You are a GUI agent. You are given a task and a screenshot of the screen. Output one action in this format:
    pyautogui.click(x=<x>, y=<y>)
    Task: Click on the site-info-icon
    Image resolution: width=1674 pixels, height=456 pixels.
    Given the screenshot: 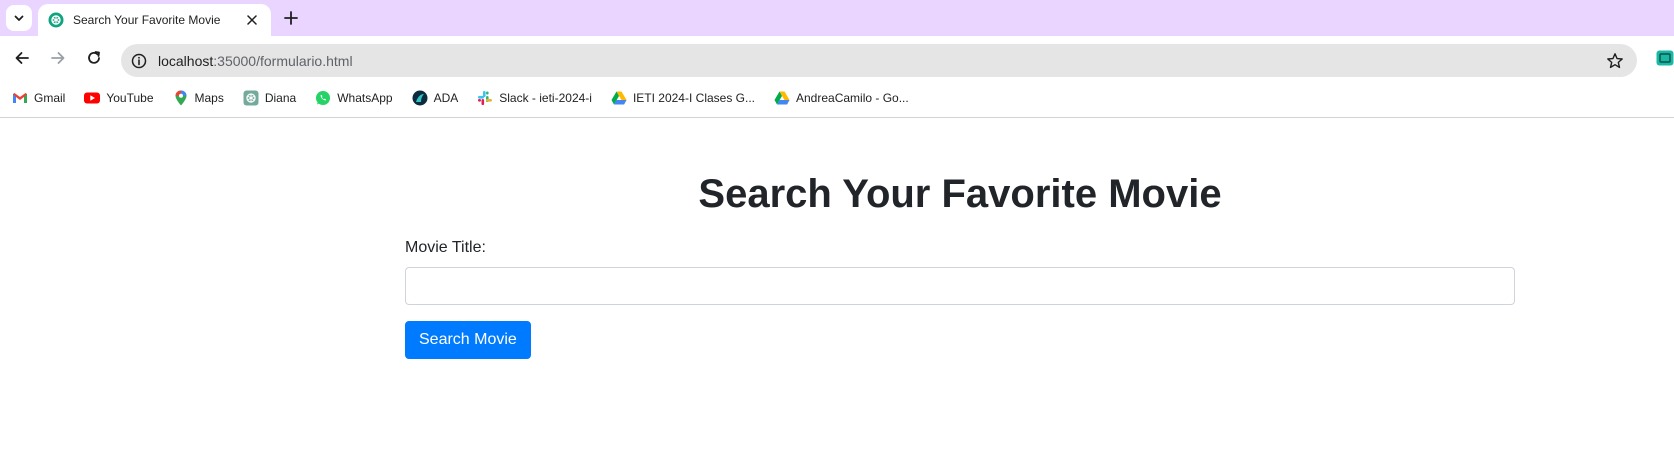 What is the action you would take?
    pyautogui.click(x=139, y=61)
    